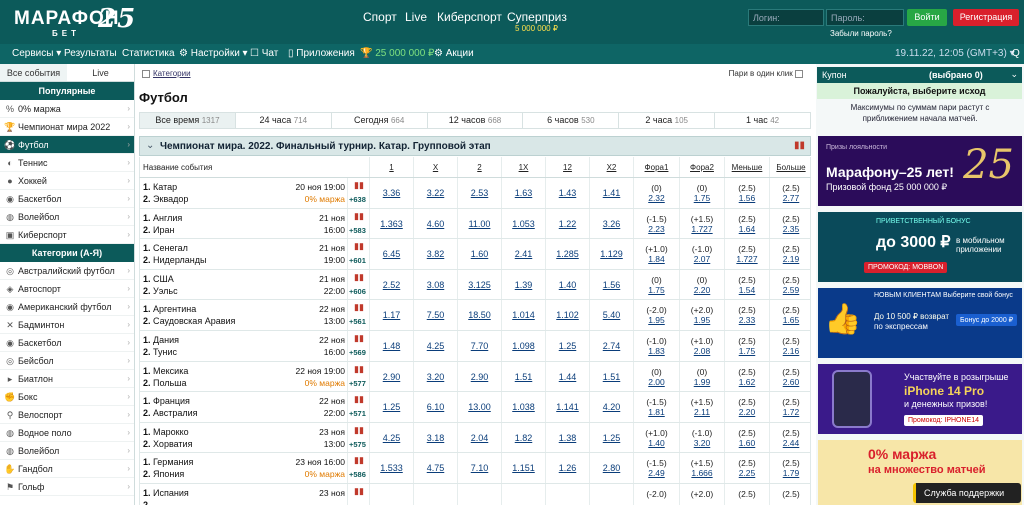 The width and height of the screenshot is (1024, 505). I want to click on odds-cell: 3.36, so click(391, 193).